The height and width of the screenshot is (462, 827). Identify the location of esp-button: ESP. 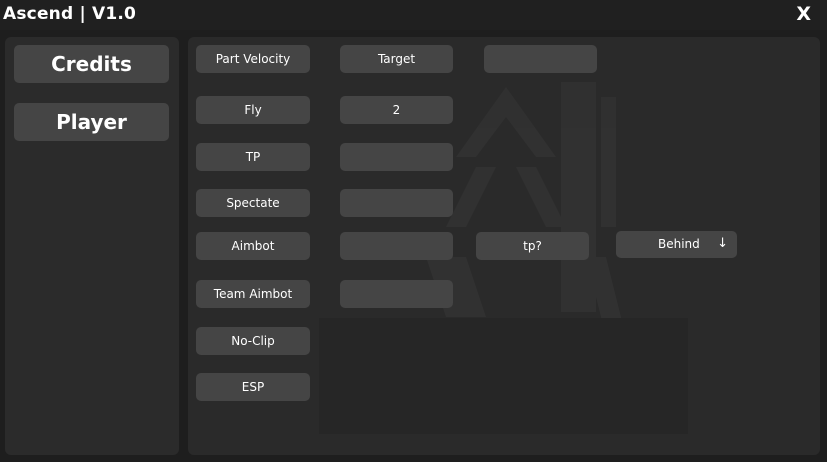
(253, 387).